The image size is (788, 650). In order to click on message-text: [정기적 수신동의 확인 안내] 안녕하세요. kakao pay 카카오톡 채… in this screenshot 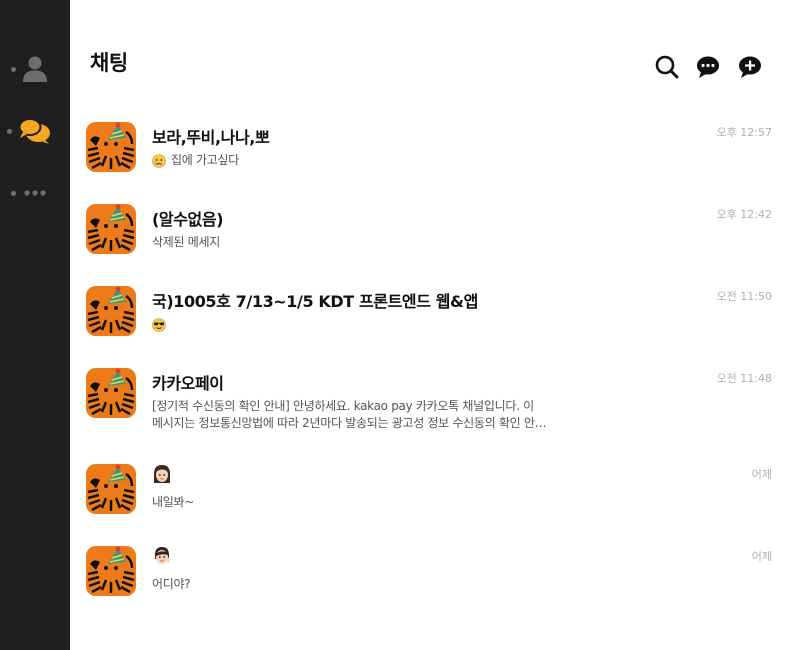, I will do `click(349, 414)`.